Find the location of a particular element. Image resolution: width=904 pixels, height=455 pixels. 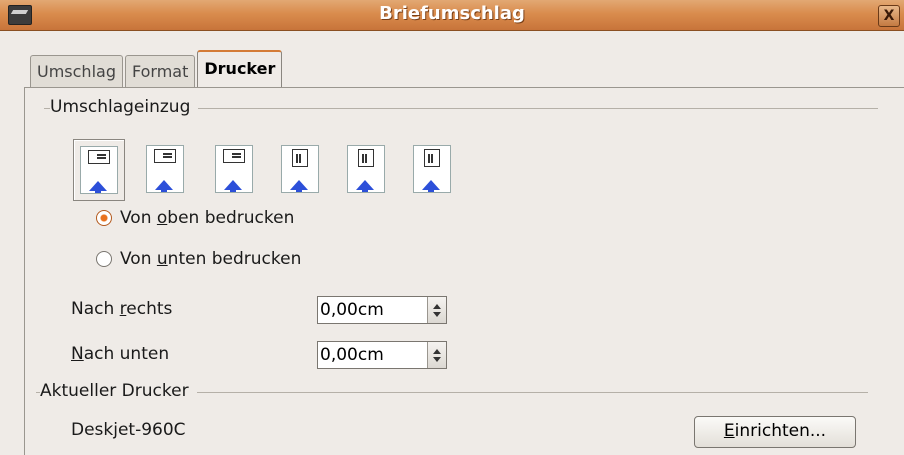

radio-print-top-label: Von oben bedrucken is located at coordinates (207, 218).